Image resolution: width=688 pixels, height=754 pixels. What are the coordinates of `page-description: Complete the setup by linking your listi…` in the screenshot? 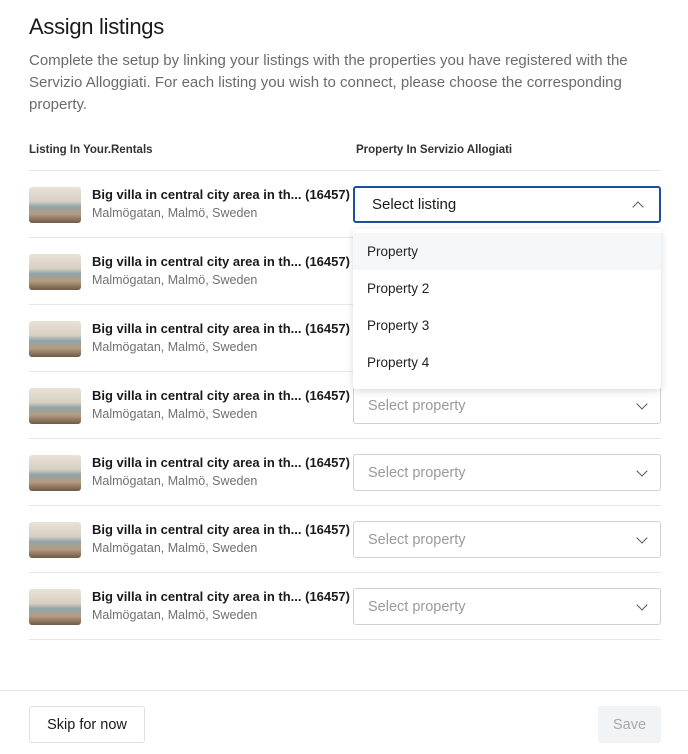 It's located at (328, 82).